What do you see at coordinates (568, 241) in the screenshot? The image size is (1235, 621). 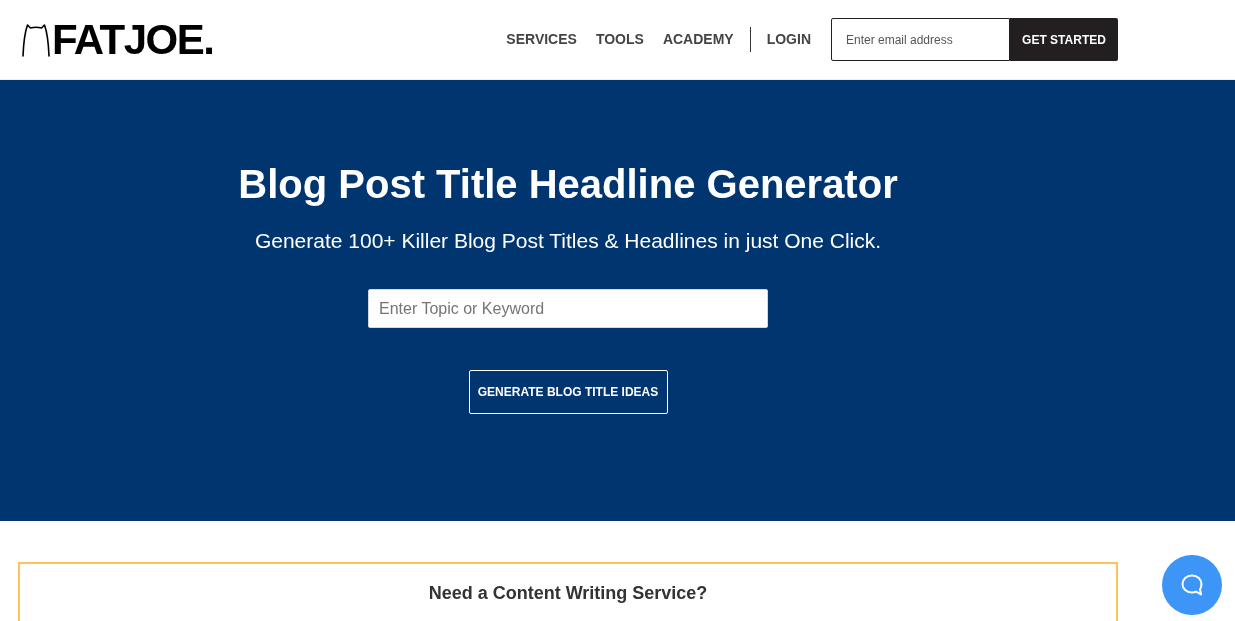 I see `hero-subtitle: Generate 100+ Killer Blog Post Titles & Headlines in just One Click.` at bounding box center [568, 241].